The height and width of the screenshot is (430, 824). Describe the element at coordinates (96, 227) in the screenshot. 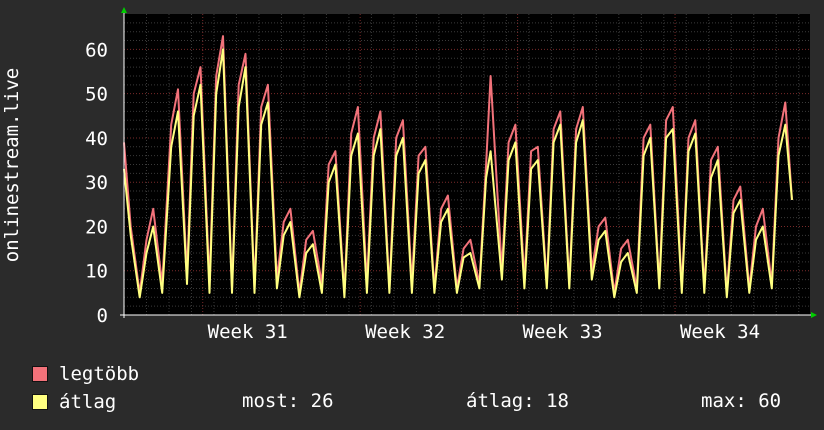

I see `y-tick-label: 20` at that location.